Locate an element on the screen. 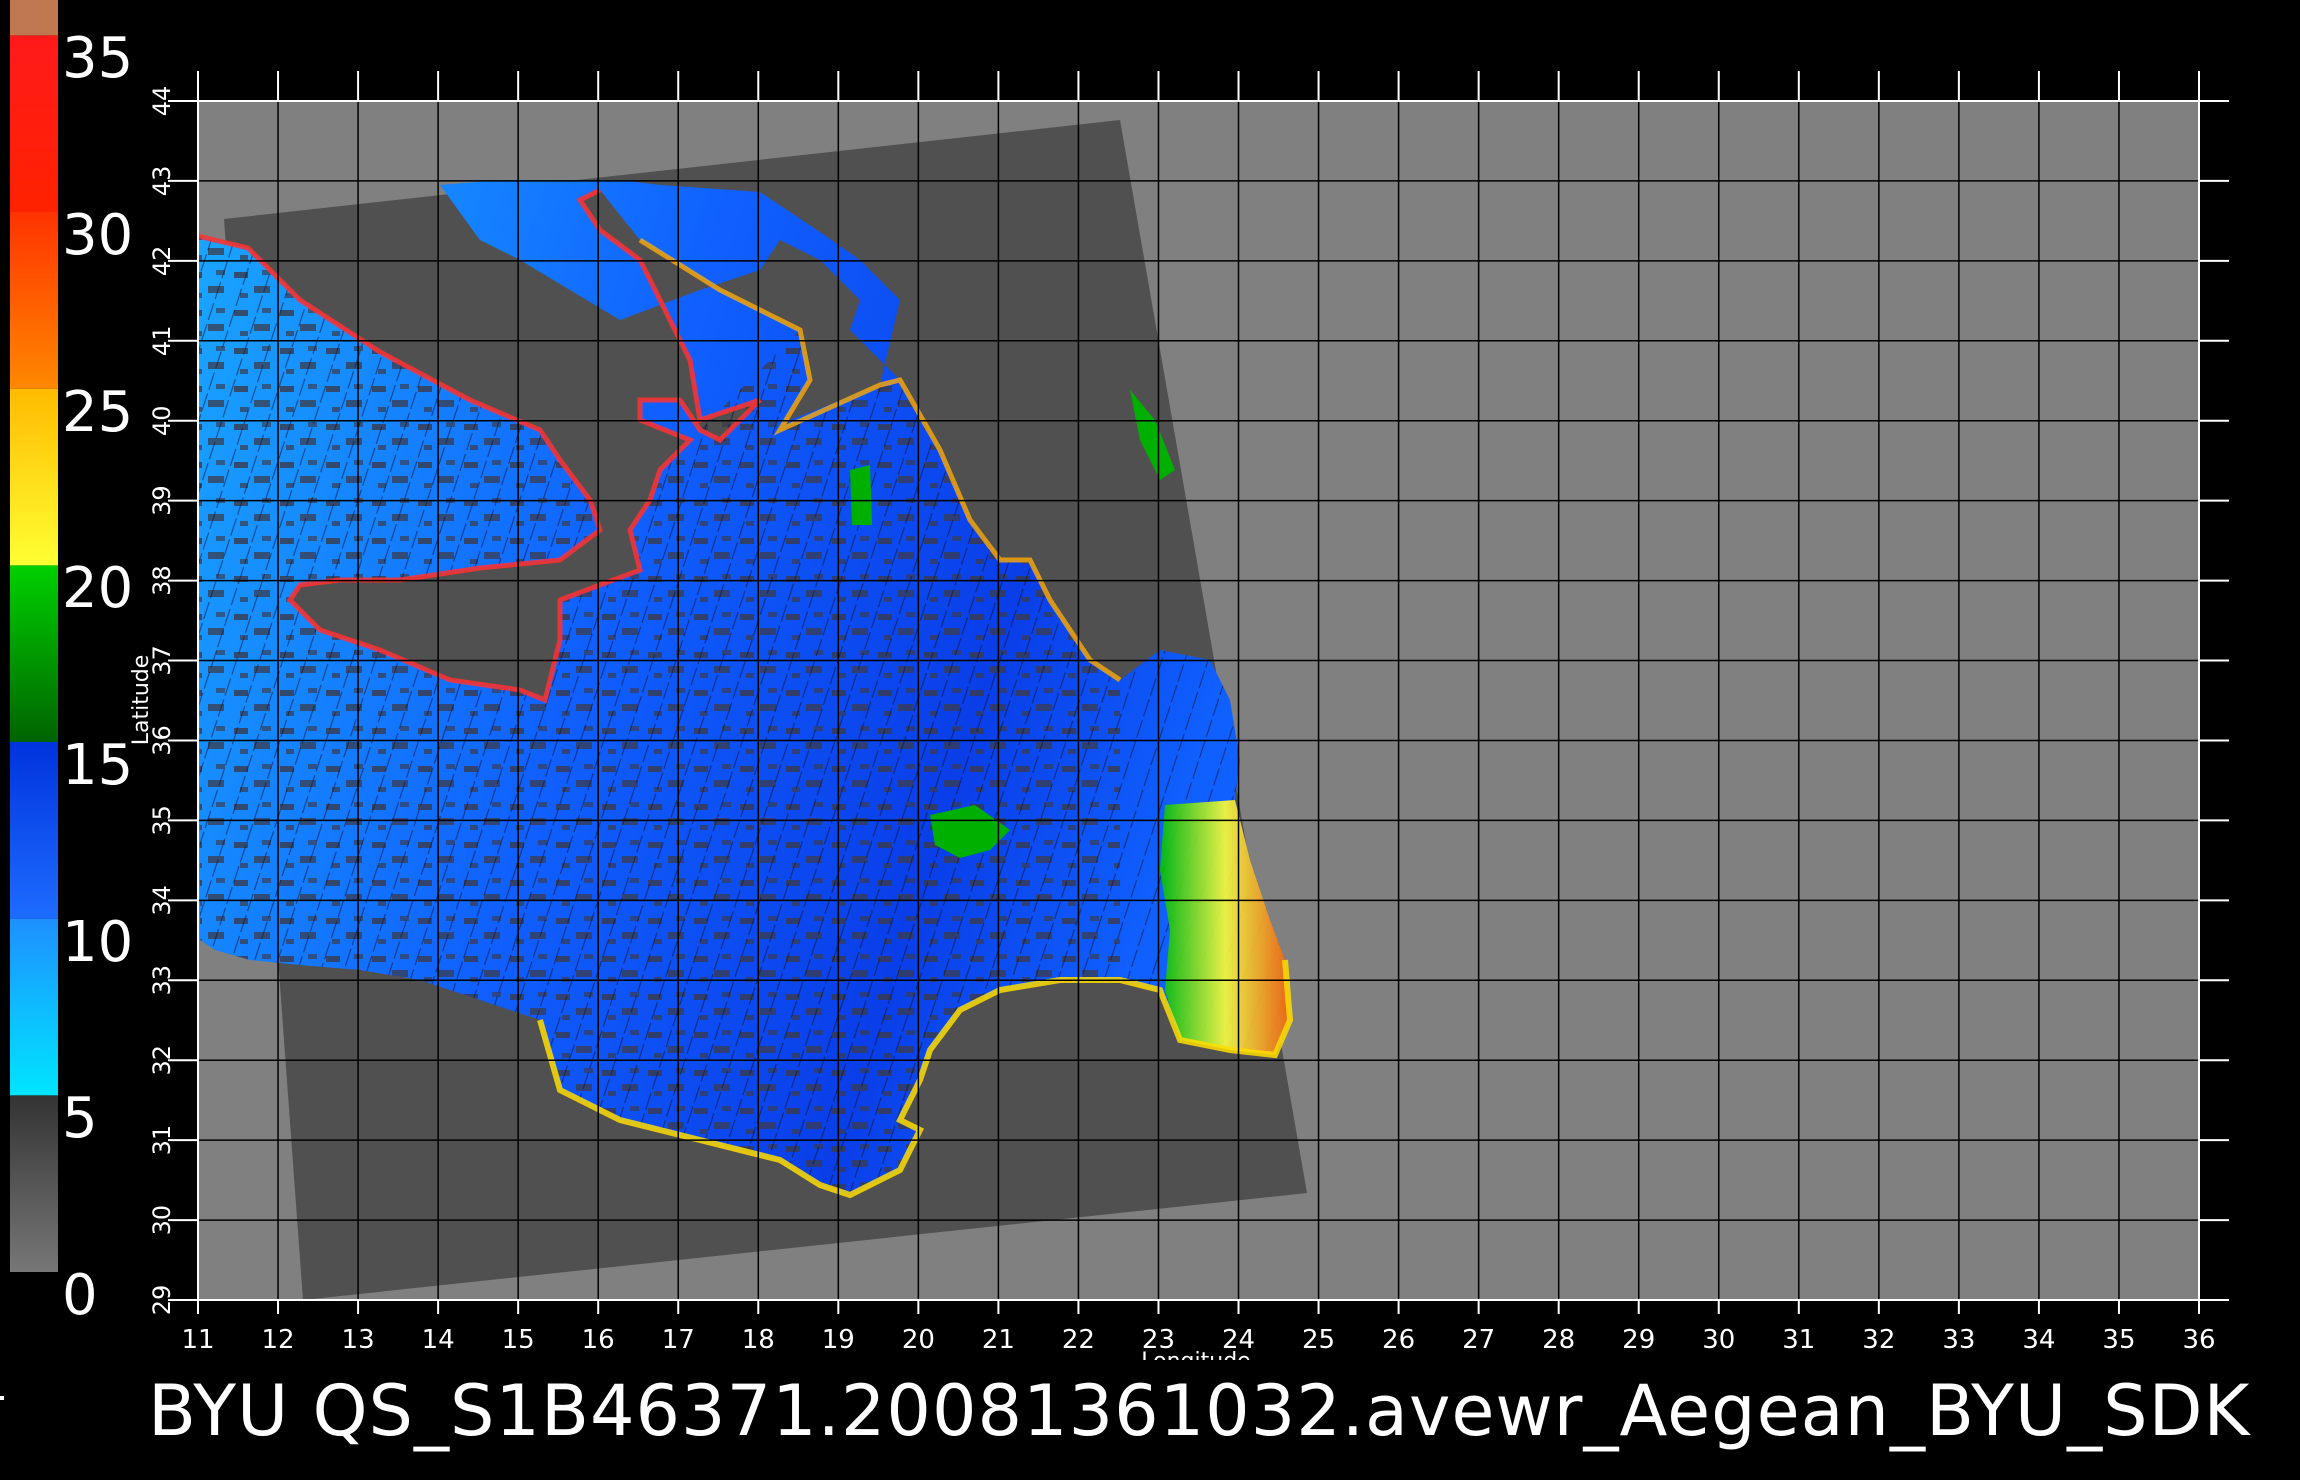 The width and height of the screenshot is (2300, 1480). lon-tick-label: 20 is located at coordinates (918, 1340).